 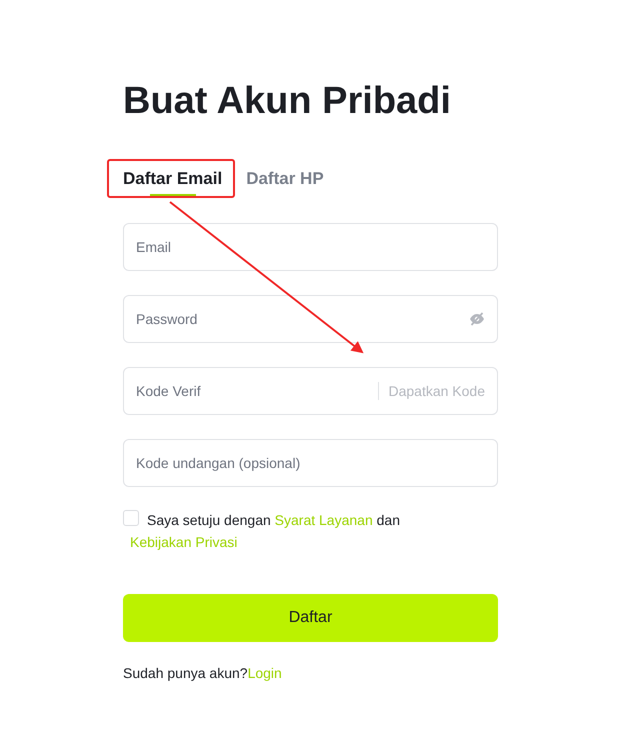 I want to click on input-field: Password, so click(x=310, y=319).